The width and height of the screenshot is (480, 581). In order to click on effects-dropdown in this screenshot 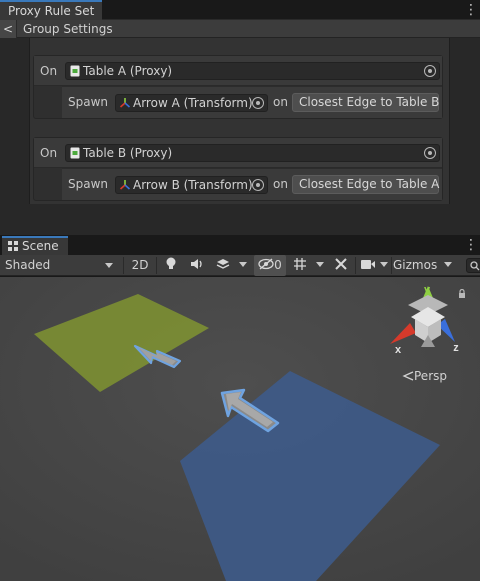, I will do `click(243, 265)`.